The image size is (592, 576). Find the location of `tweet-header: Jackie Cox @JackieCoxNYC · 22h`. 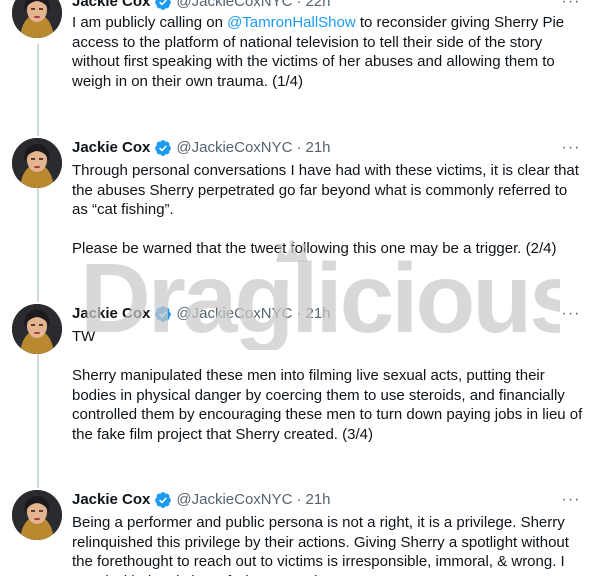

tweet-header: Jackie Cox @JackieCoxNYC · 22h is located at coordinates (201, 6).